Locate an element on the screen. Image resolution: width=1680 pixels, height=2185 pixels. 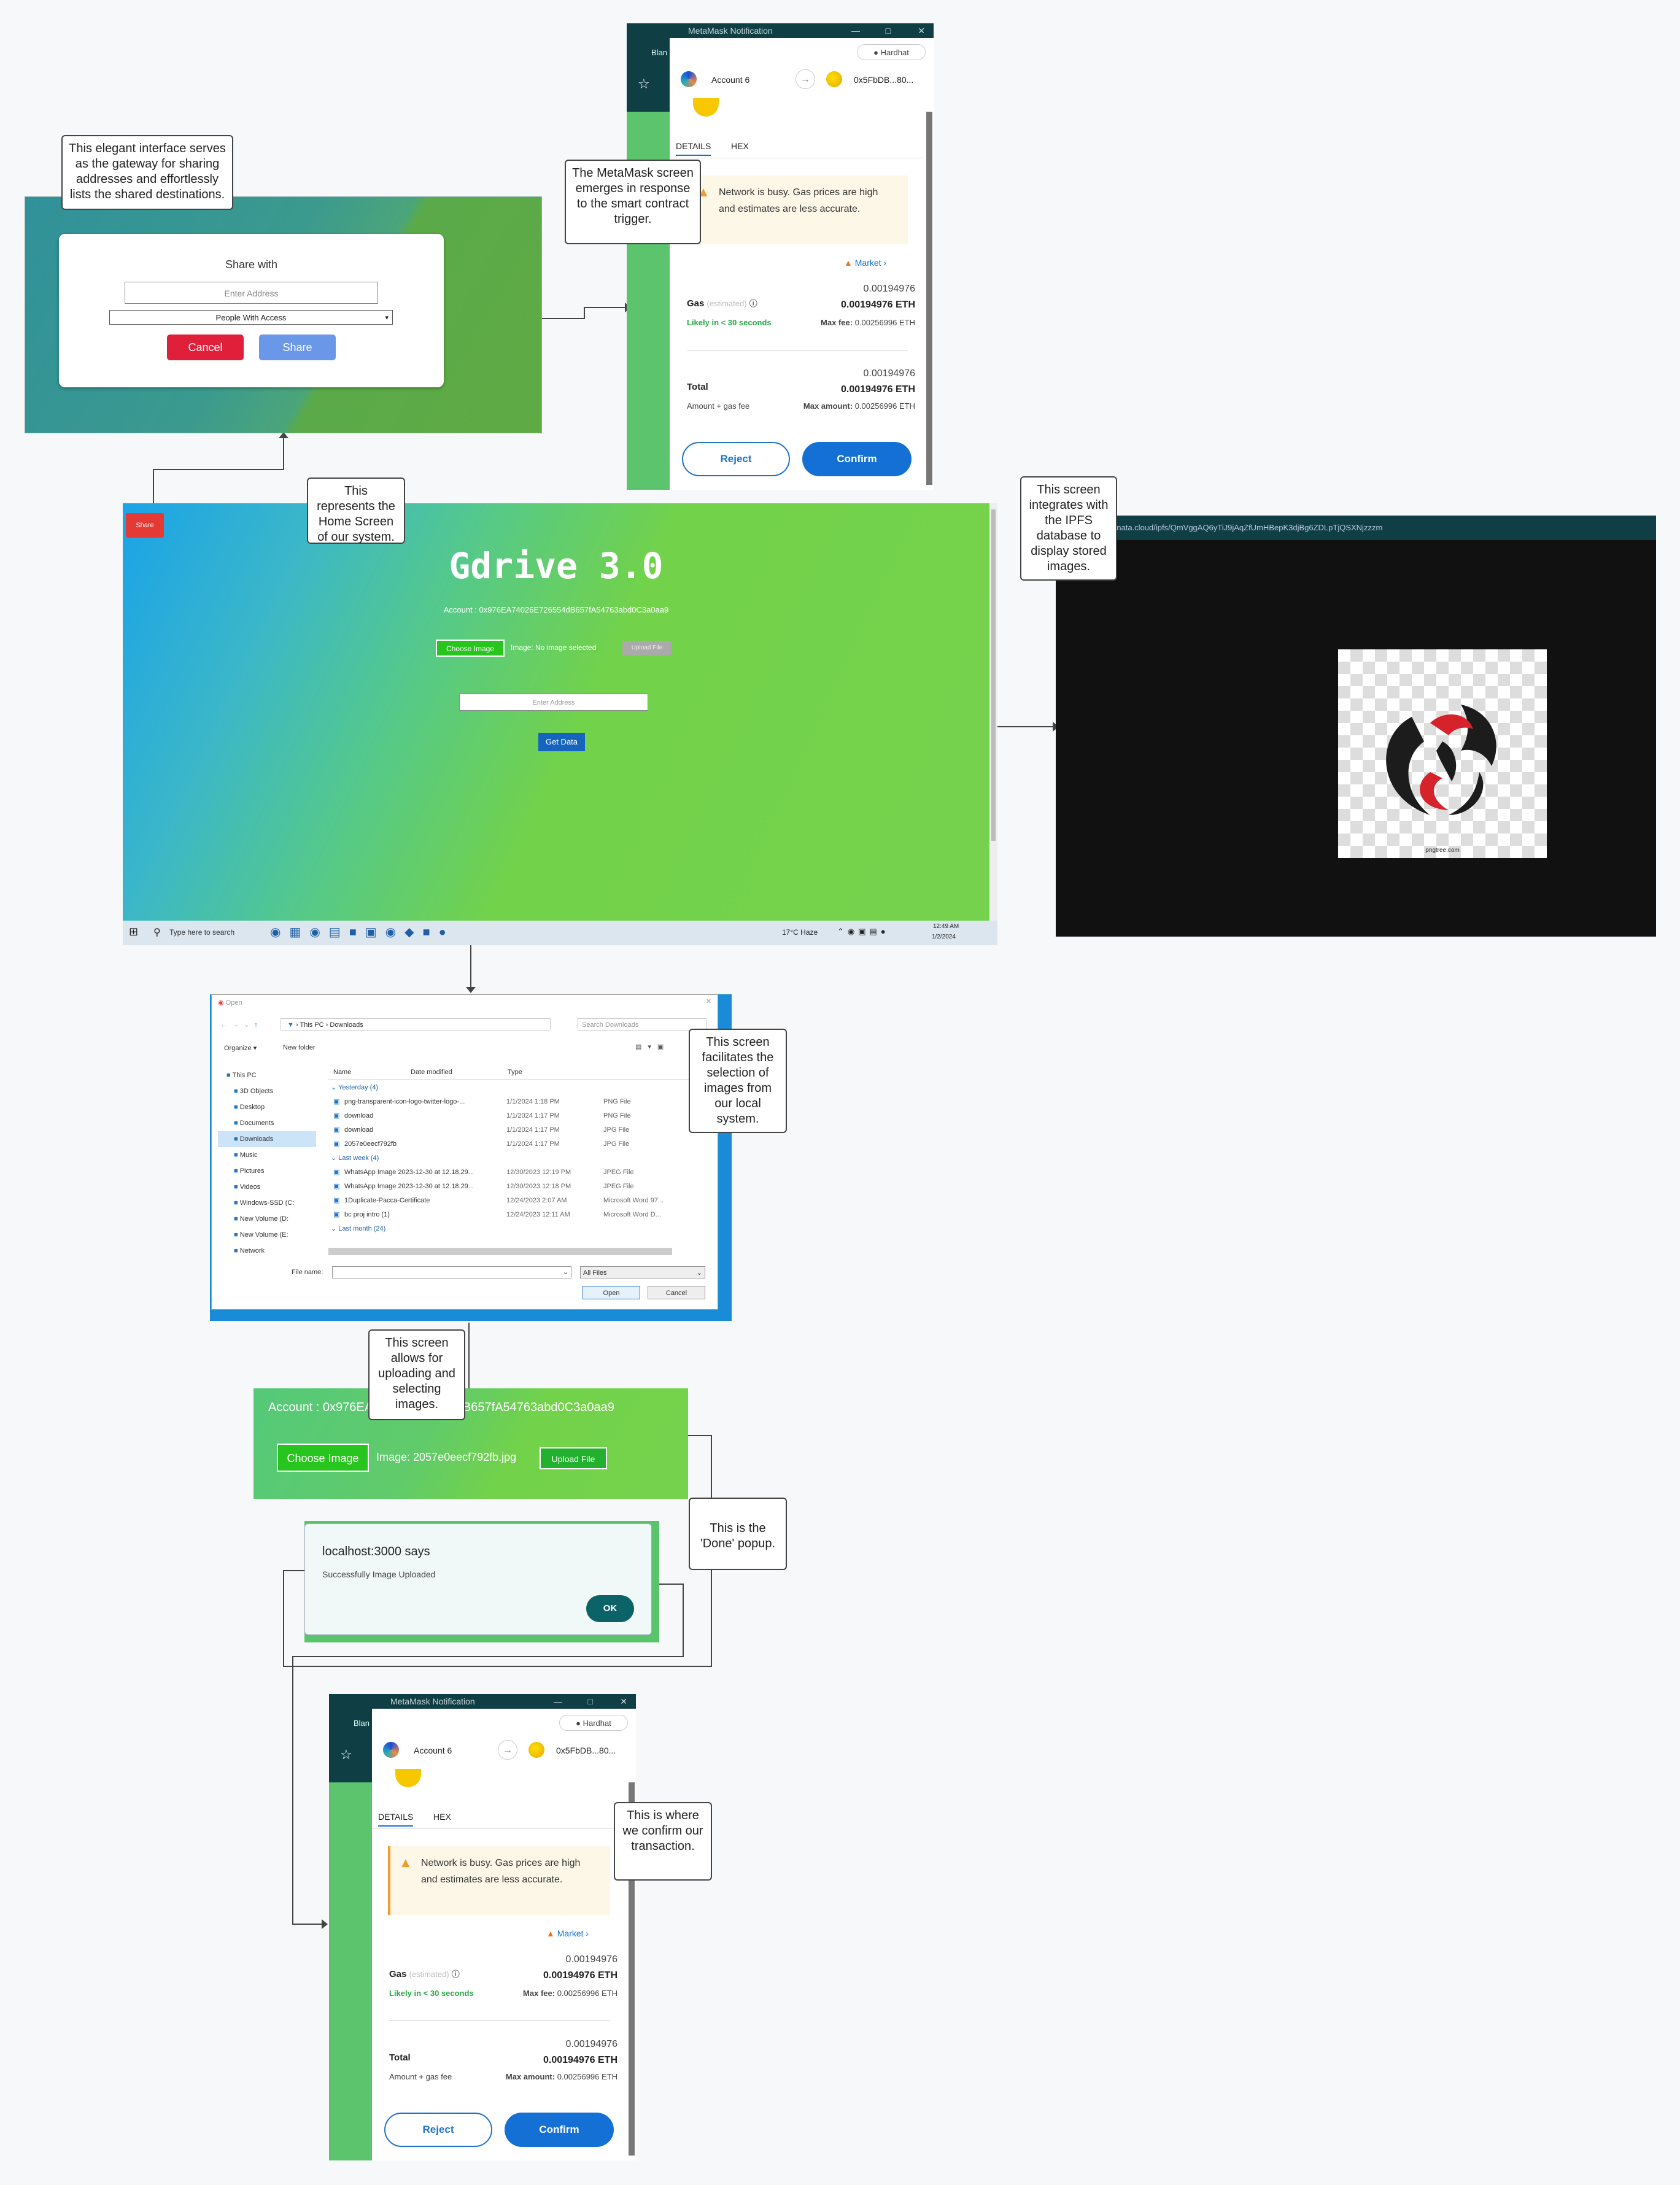
share-button-home: Share is located at coordinates (145, 525).